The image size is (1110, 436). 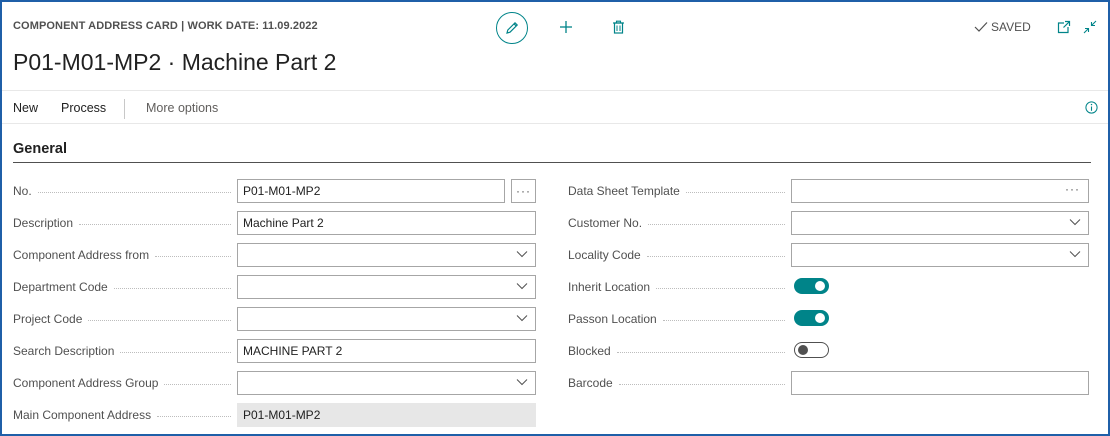 I want to click on component-address-from-select, so click(x=386, y=255).